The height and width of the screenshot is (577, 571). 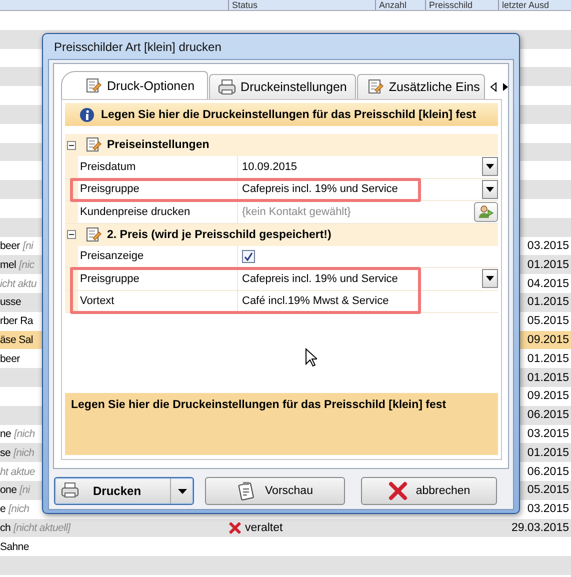 What do you see at coordinates (285, 546) in the screenshot?
I see `table-row: Sahne` at bounding box center [285, 546].